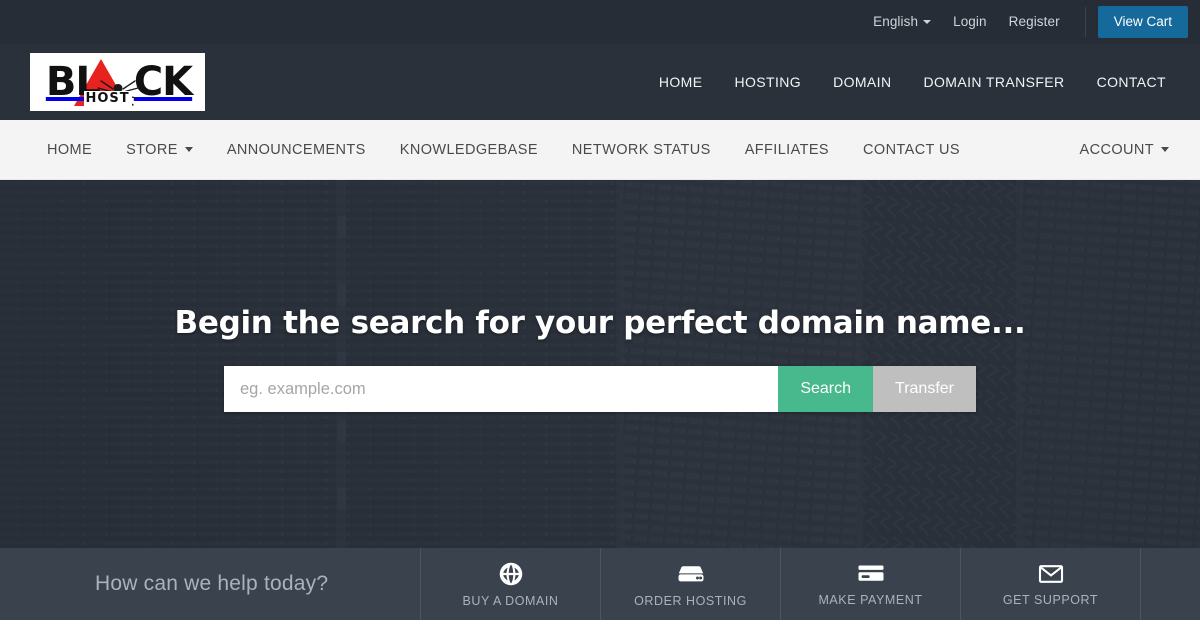 This screenshot has height=634, width=1200. What do you see at coordinates (767, 82) in the screenshot?
I see `nav-item-hosting: HOSTING` at bounding box center [767, 82].